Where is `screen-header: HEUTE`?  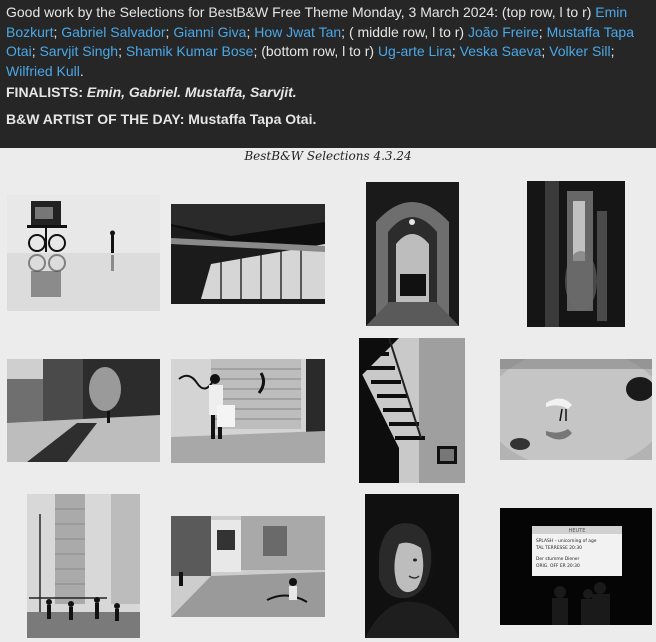 screen-header: HEUTE is located at coordinates (577, 531).